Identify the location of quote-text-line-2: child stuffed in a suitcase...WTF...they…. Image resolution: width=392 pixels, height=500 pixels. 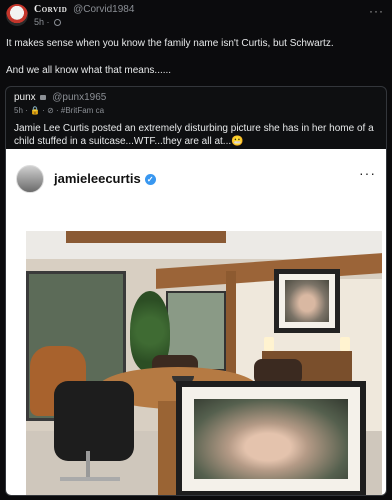
(129, 141).